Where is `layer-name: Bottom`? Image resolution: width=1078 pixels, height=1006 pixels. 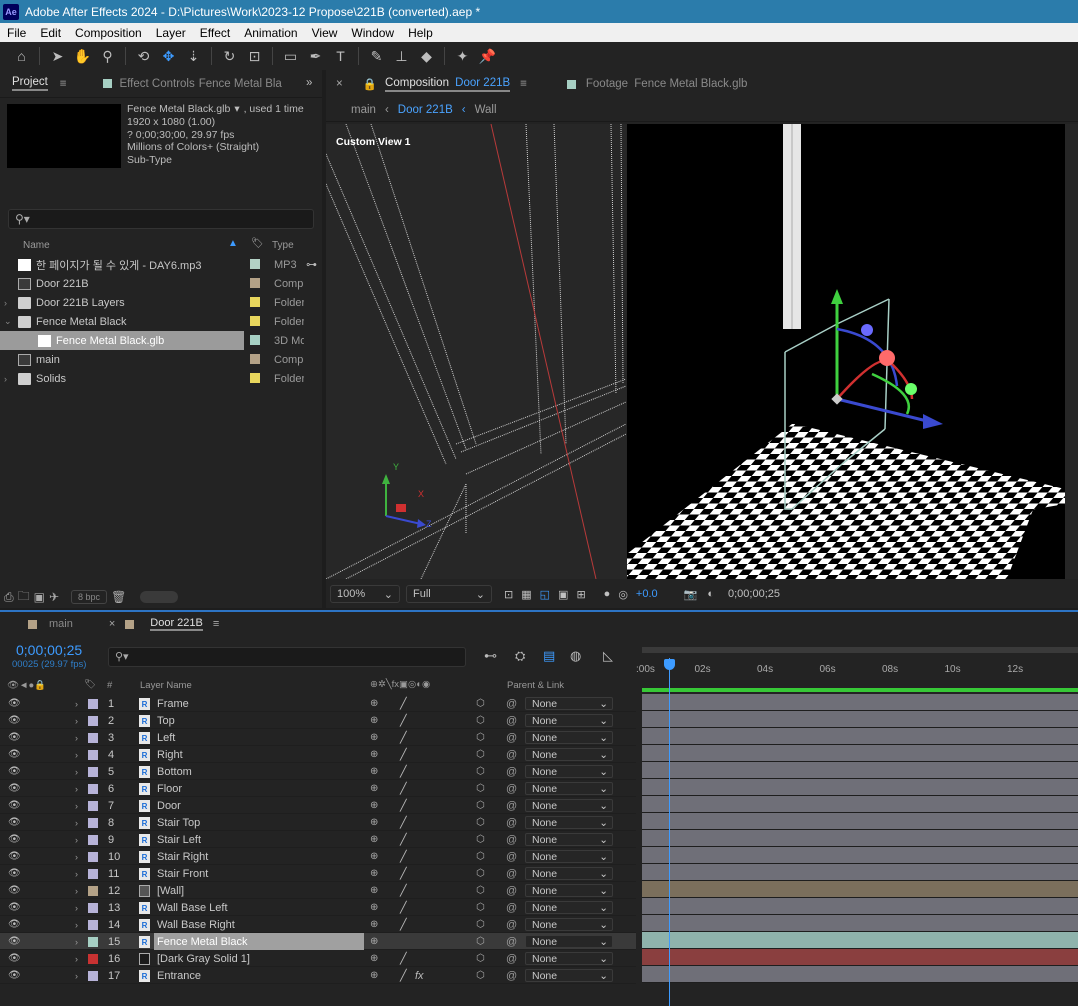
layer-name: Bottom is located at coordinates (174, 771).